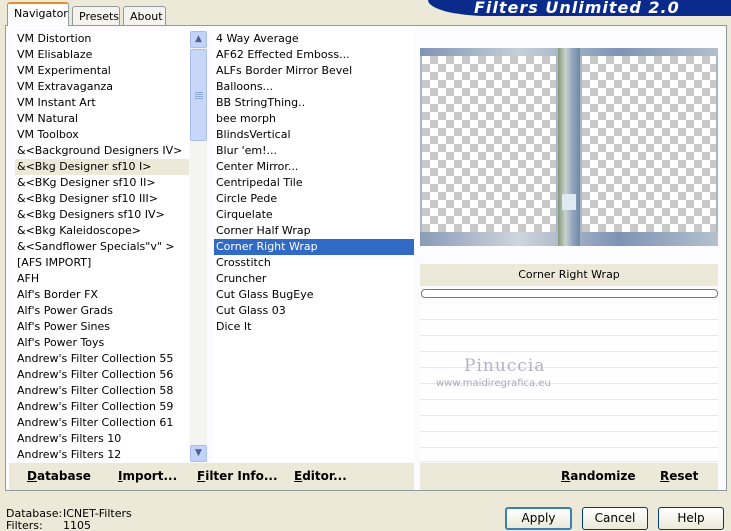  Describe the element at coordinates (102, 423) in the screenshot. I see `list-item: Andrew's Filter Collection 61` at that location.